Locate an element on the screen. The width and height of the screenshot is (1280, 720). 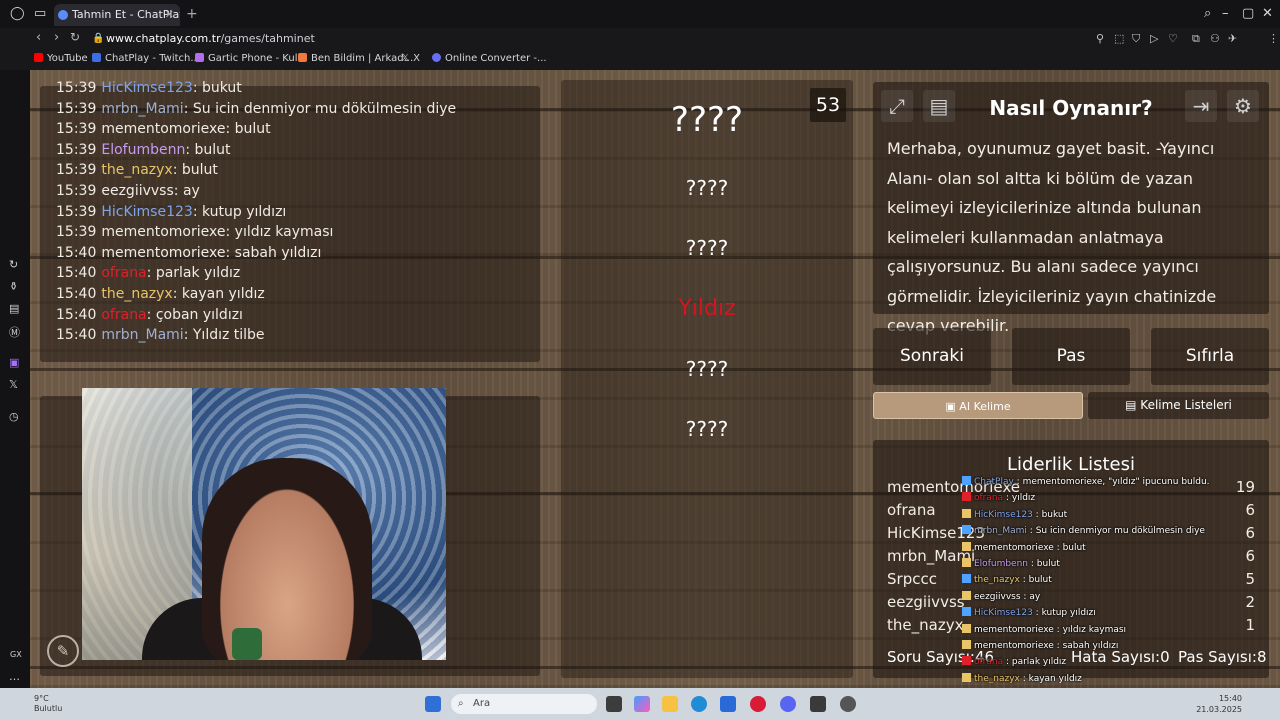
menu-icon: ⋮ is located at coordinates (1273, 38).